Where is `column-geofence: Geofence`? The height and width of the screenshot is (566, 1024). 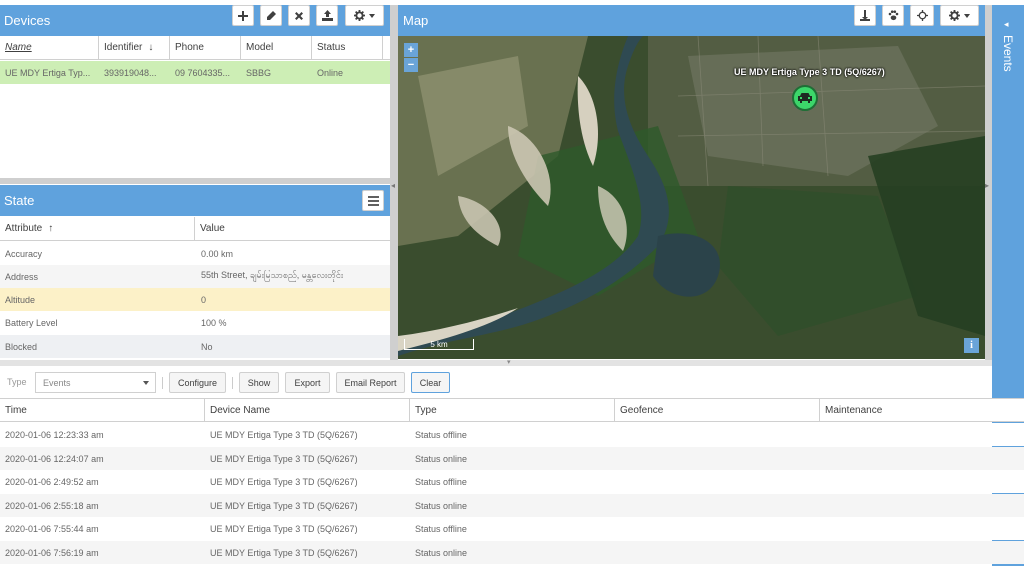
column-geofence: Geofence is located at coordinates (717, 410).